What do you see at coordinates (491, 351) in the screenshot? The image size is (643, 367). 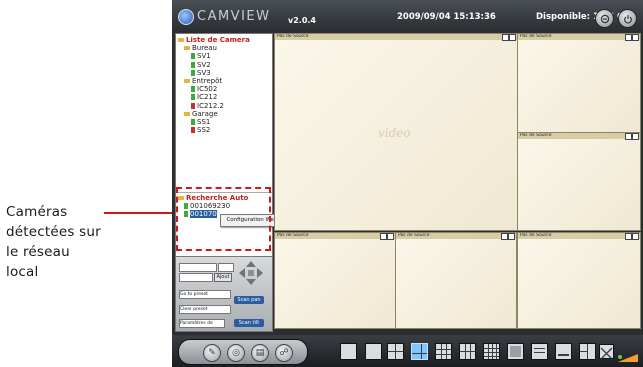 I see `layout-16-icon` at bounding box center [491, 351].